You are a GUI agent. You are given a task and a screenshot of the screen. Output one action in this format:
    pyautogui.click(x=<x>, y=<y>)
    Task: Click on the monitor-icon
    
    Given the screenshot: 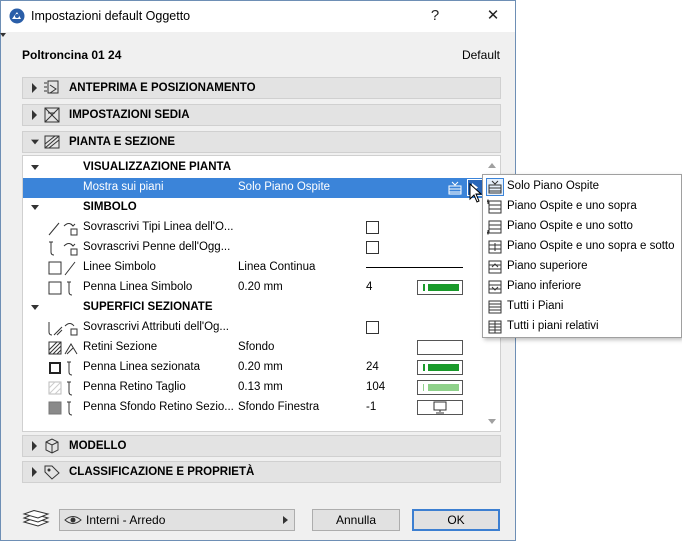 What is the action you would take?
    pyautogui.click(x=440, y=407)
    